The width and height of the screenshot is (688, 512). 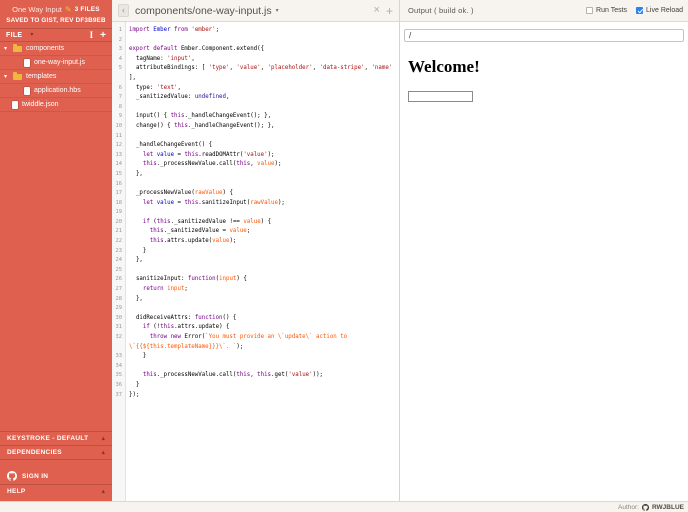 I want to click on line-number: 26, so click(x=119, y=279).